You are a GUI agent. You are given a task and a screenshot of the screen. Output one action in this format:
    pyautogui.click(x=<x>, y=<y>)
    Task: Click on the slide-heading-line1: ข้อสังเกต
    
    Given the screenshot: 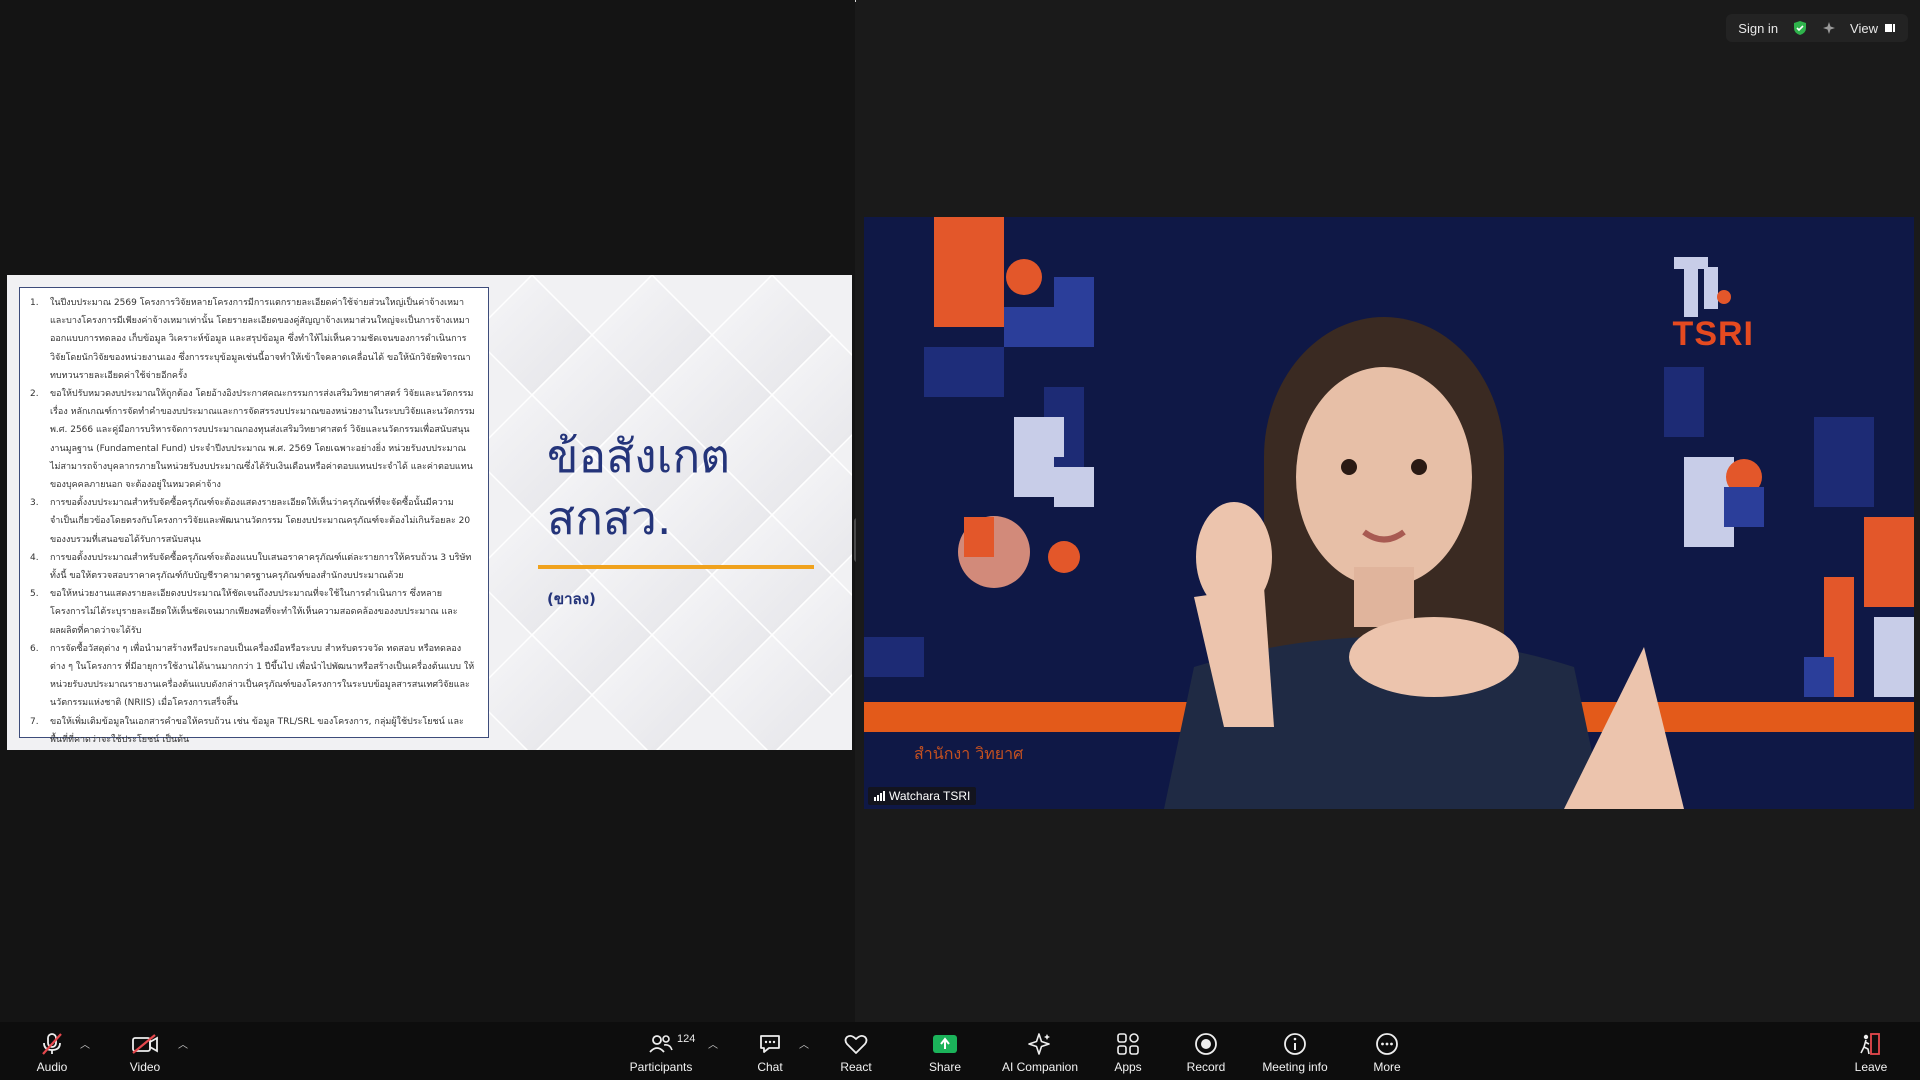 What is the action you would take?
    pyautogui.click(x=639, y=456)
    